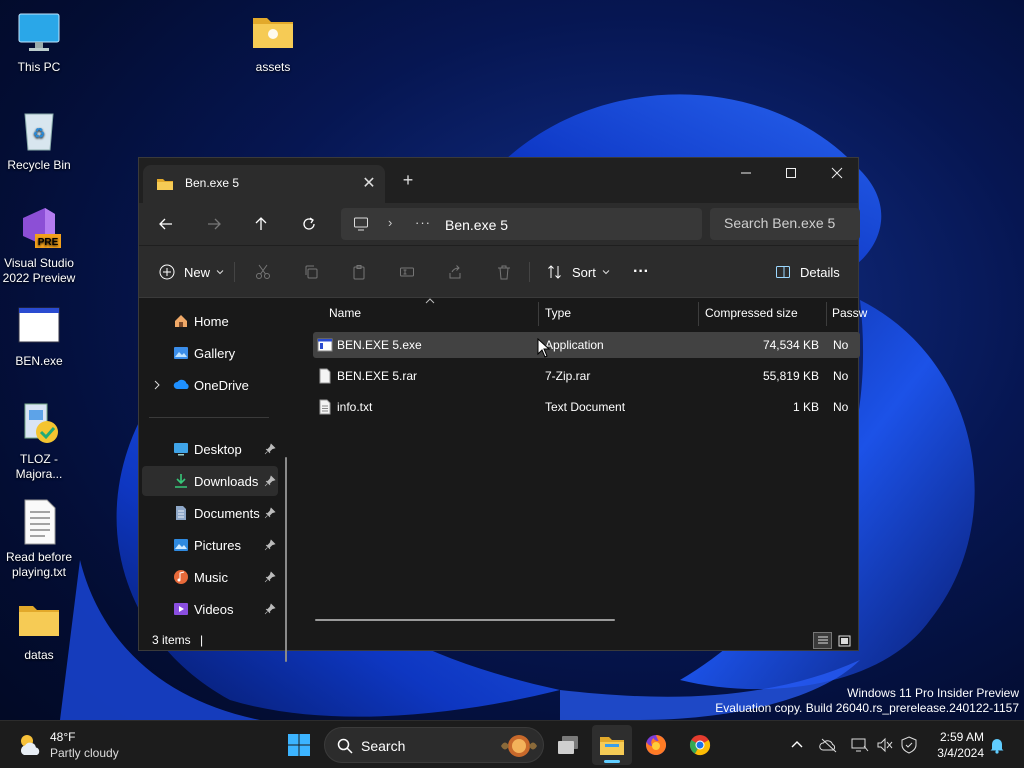 This screenshot has width=1024, height=768. I want to click on paste-button, so click(359, 272).